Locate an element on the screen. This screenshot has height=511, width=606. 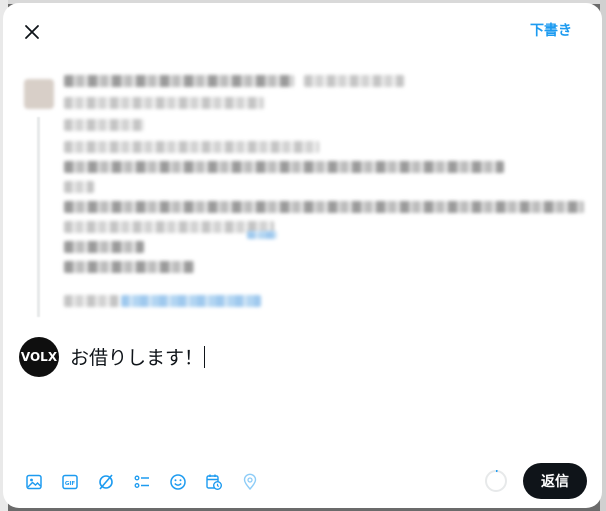
schedule-button is located at coordinates (214, 482).